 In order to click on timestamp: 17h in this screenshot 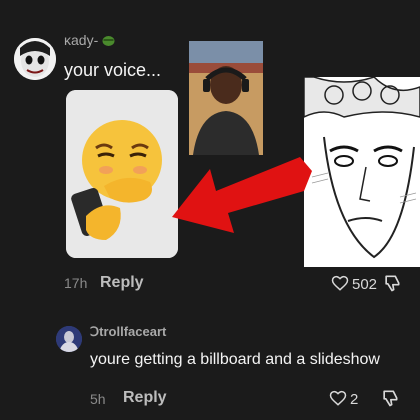, I will do `click(76, 283)`.